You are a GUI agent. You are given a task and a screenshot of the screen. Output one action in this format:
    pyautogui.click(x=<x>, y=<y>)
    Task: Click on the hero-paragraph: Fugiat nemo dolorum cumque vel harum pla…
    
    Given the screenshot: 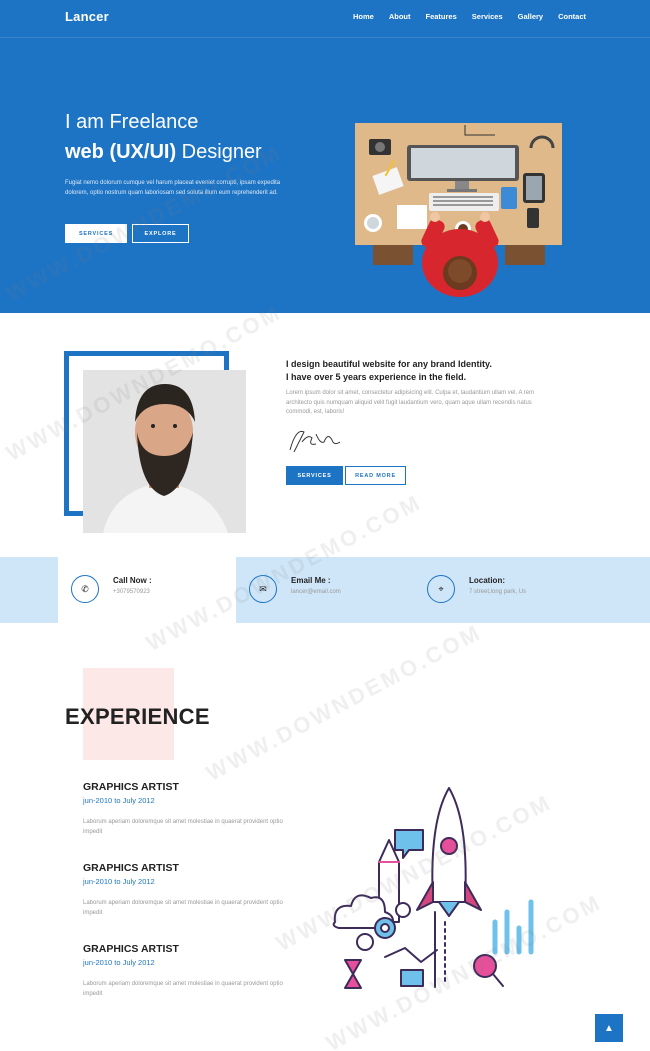 What is the action you would take?
    pyautogui.click(x=173, y=188)
    